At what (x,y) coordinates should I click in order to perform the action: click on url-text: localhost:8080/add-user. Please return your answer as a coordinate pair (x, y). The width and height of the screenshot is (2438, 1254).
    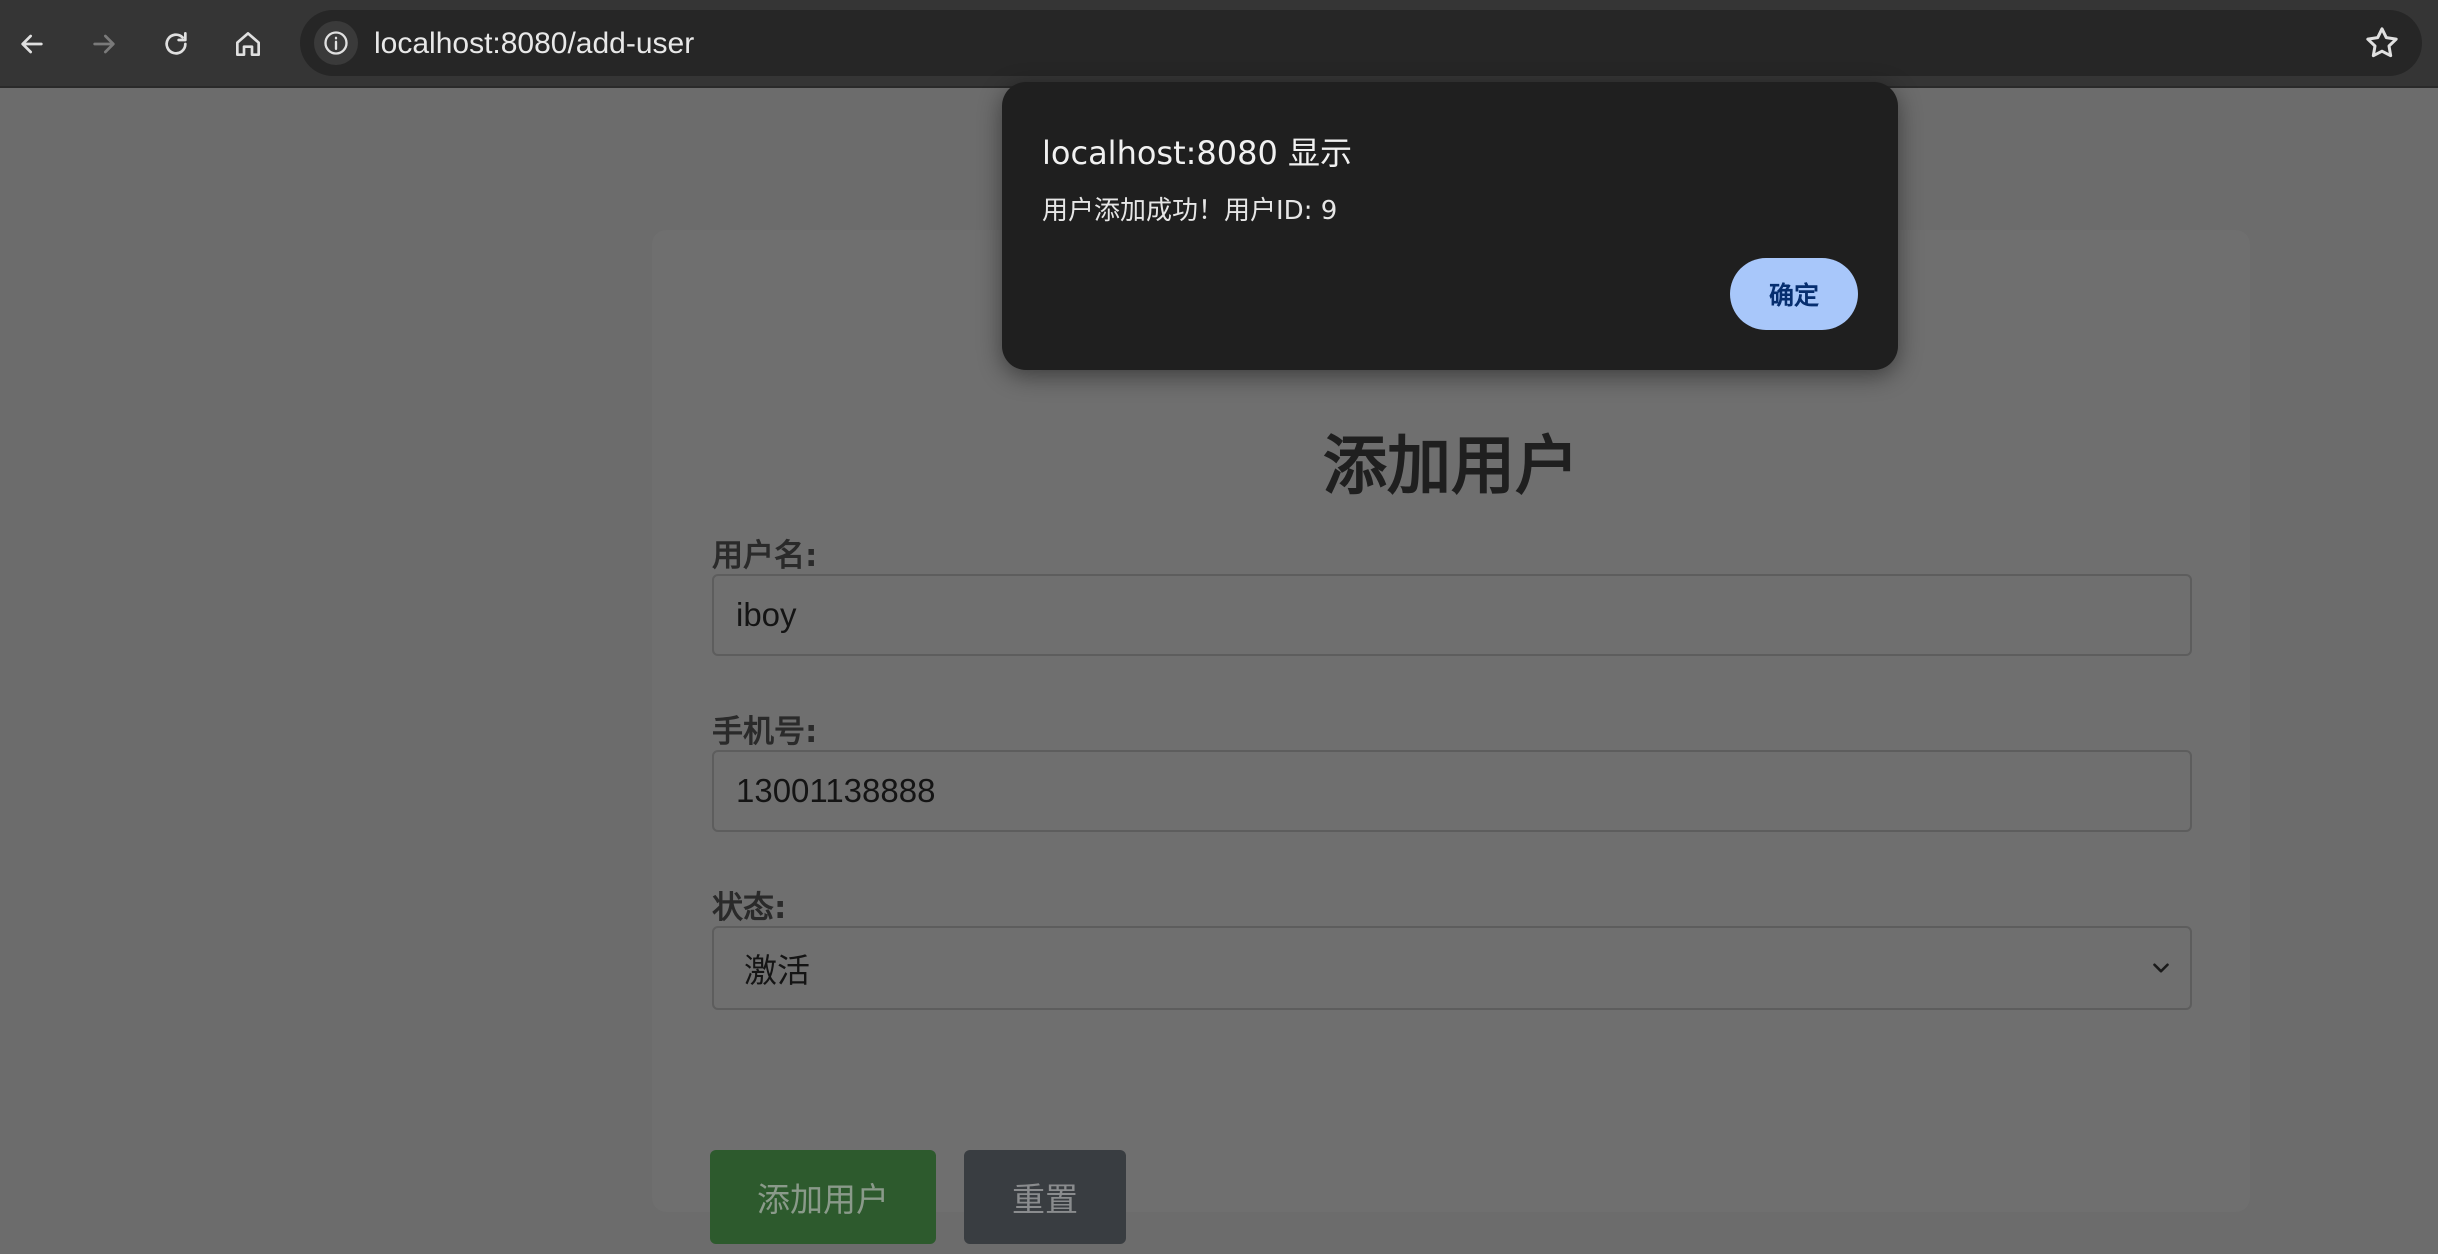
    Looking at the image, I should click on (534, 44).